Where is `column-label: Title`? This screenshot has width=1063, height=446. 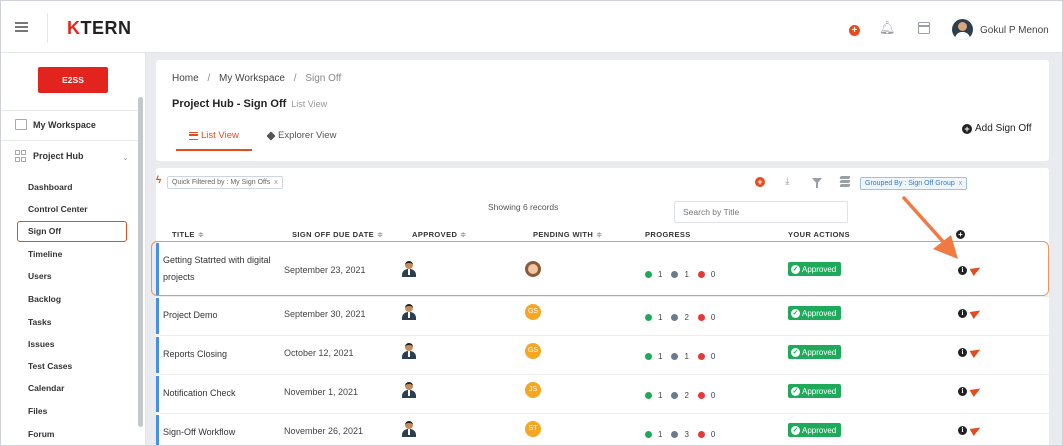
column-label: Title is located at coordinates (183, 234).